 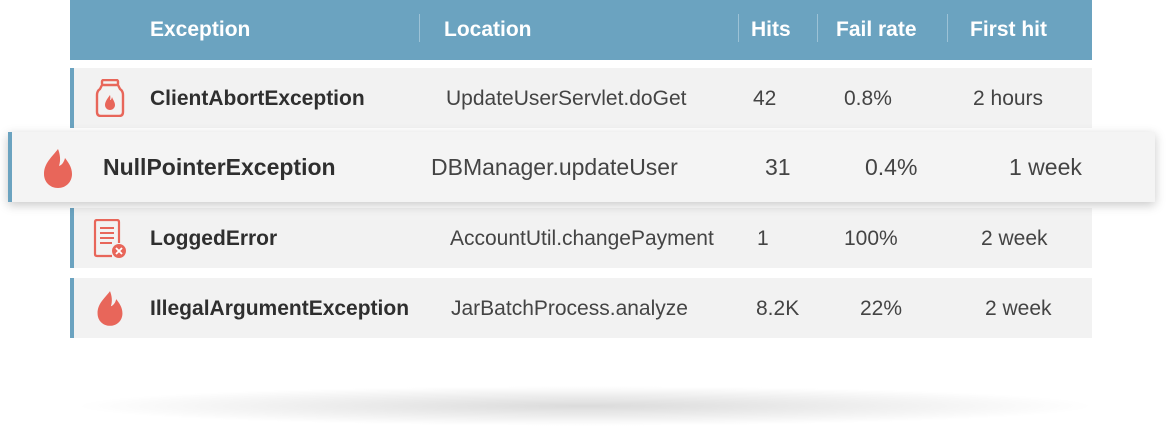 What do you see at coordinates (566, 98) in the screenshot?
I see `exception-location: UpdateUserServlet.doGet` at bounding box center [566, 98].